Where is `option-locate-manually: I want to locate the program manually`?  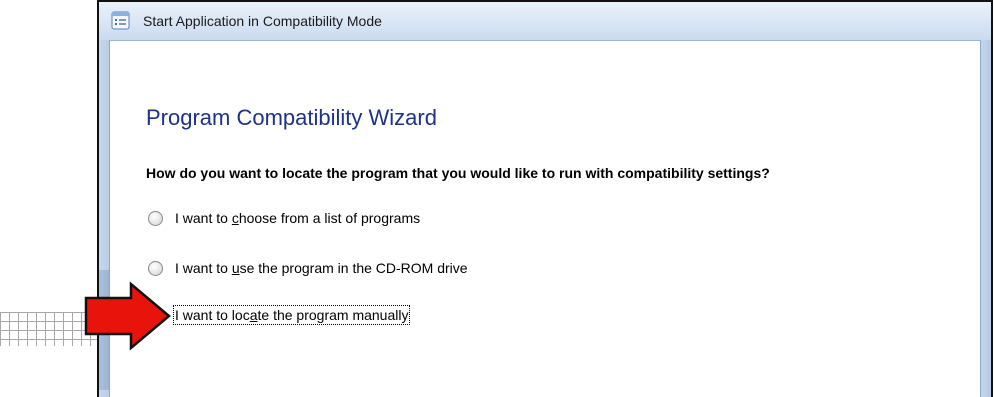 option-locate-manually: I want to locate the program manually is located at coordinates (279, 315).